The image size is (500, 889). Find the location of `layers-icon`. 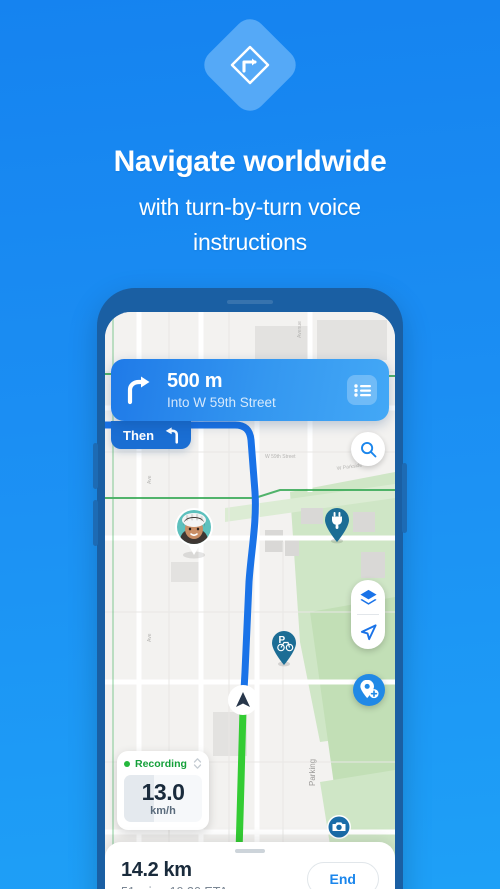

layers-icon is located at coordinates (368, 597).